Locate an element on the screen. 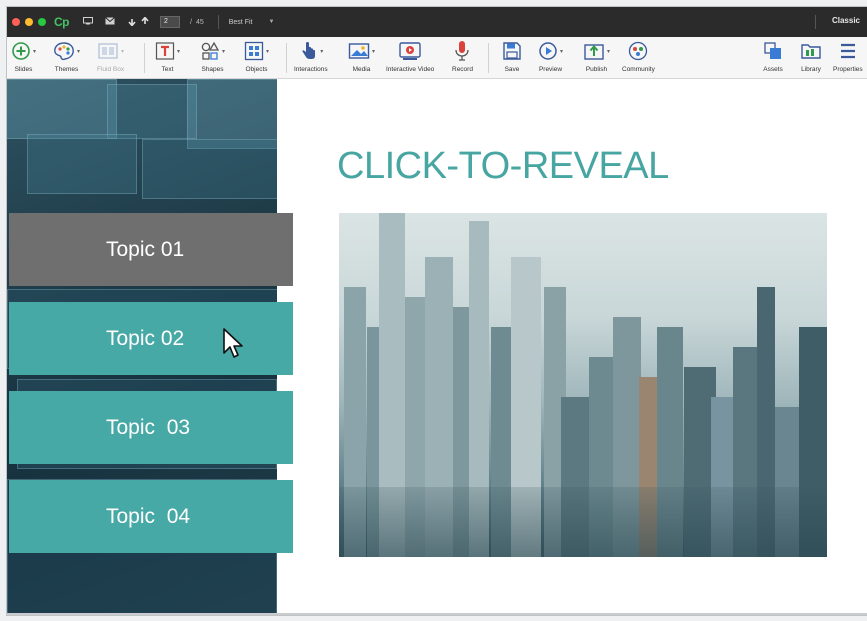 This screenshot has height=621, width=867. save-button: Save is located at coordinates (512, 56).